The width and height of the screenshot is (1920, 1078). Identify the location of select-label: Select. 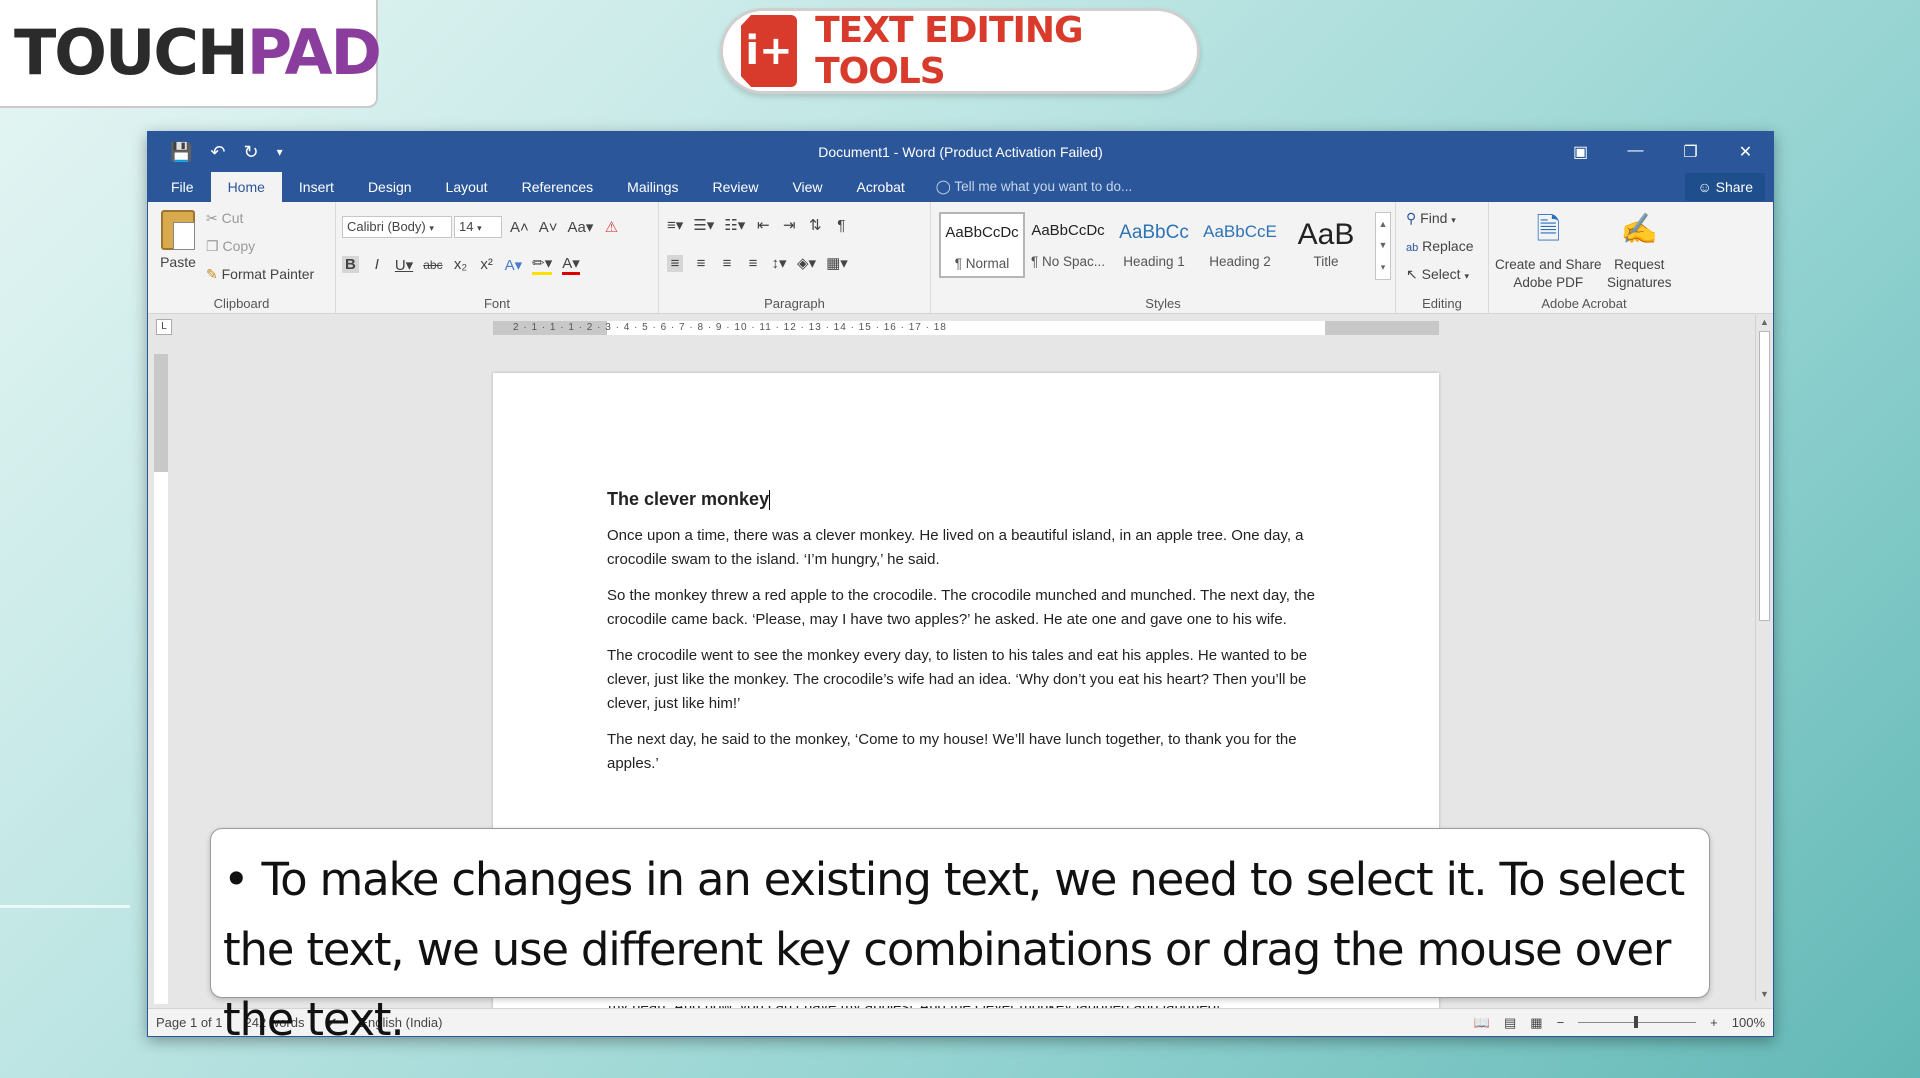
(1441, 274).